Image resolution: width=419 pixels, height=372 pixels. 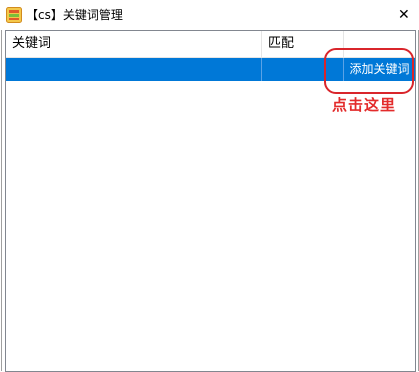 I want to click on column-header-keyword: 关键词, so click(x=134, y=44).